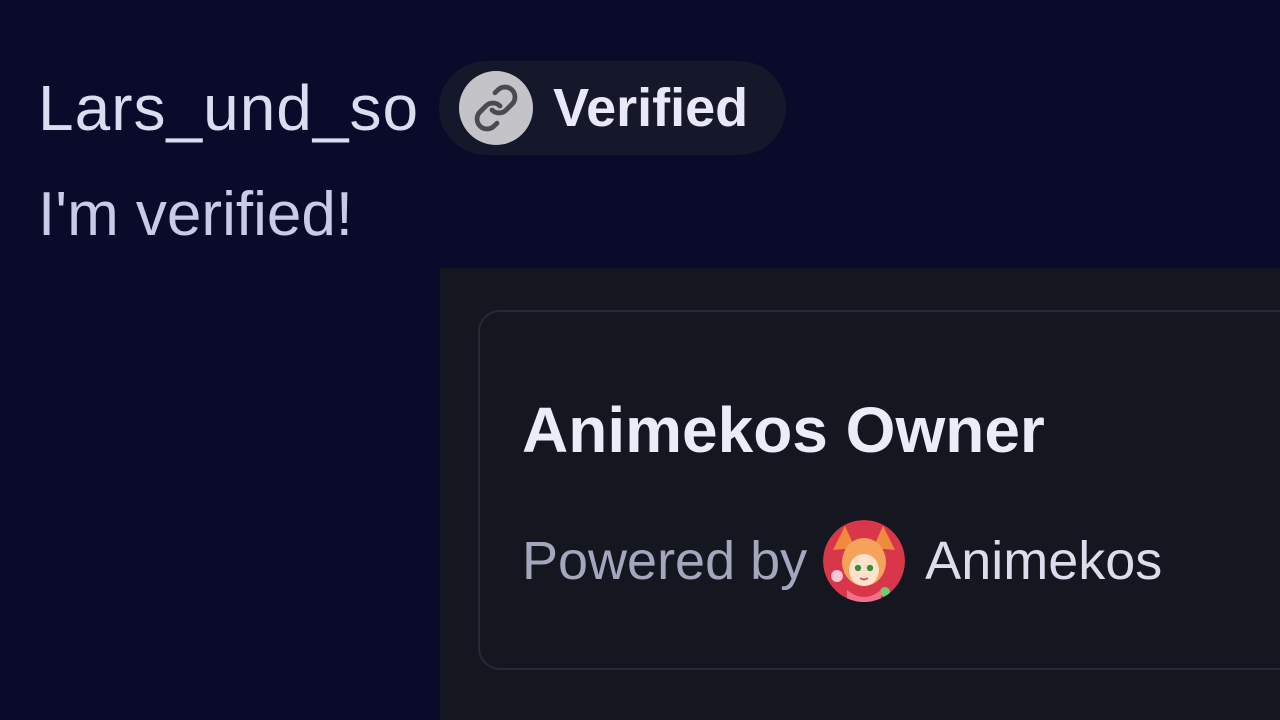  What do you see at coordinates (651, 108) in the screenshot?
I see `verified-label: Verified` at bounding box center [651, 108].